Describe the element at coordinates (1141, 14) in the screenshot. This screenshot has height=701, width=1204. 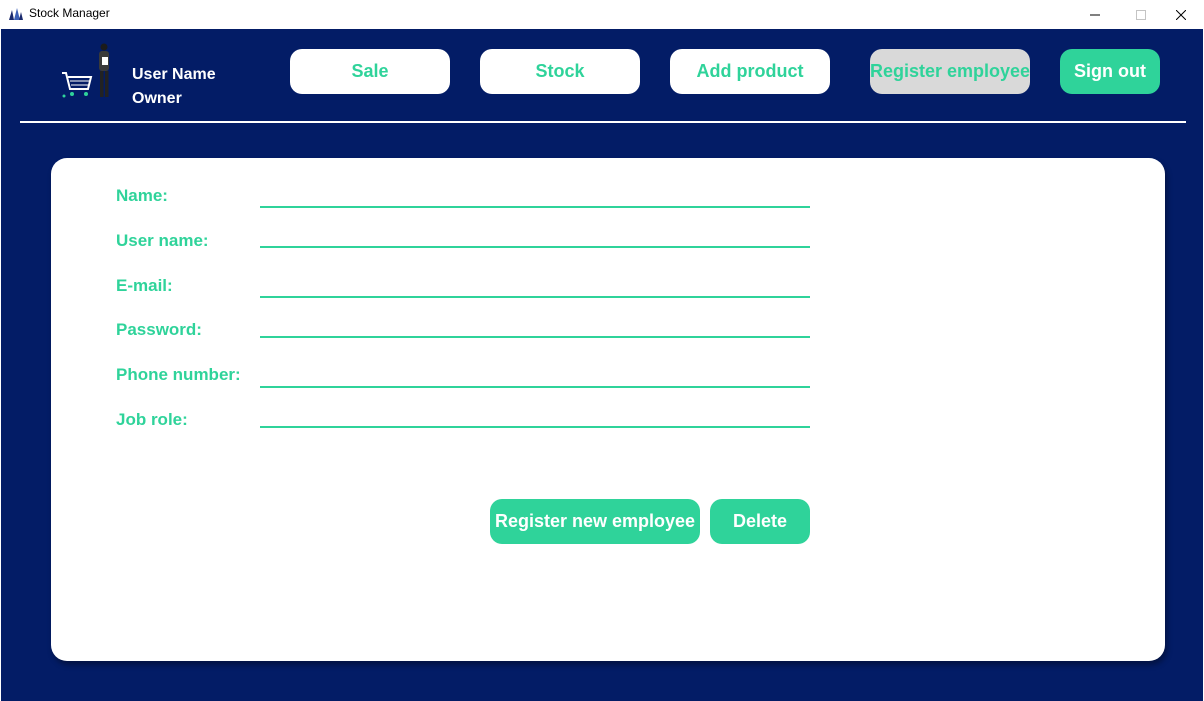
I see `maximize-icon` at that location.